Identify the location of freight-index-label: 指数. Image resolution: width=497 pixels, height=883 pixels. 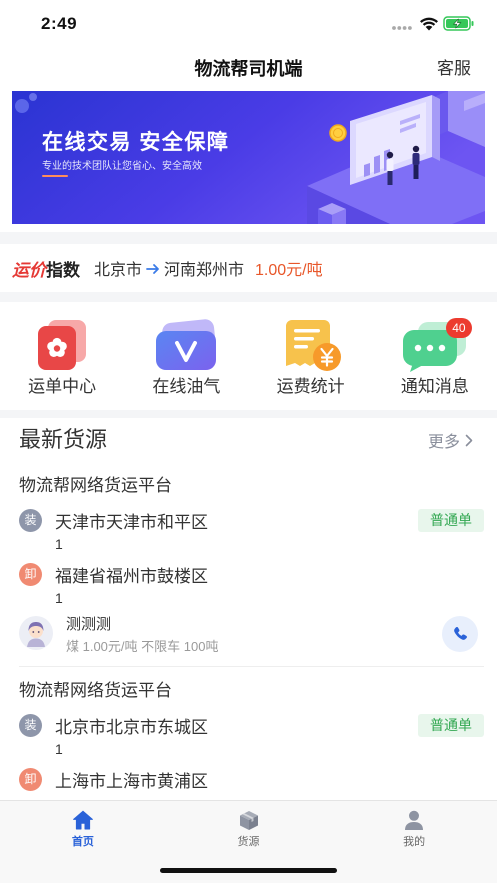
(63, 270).